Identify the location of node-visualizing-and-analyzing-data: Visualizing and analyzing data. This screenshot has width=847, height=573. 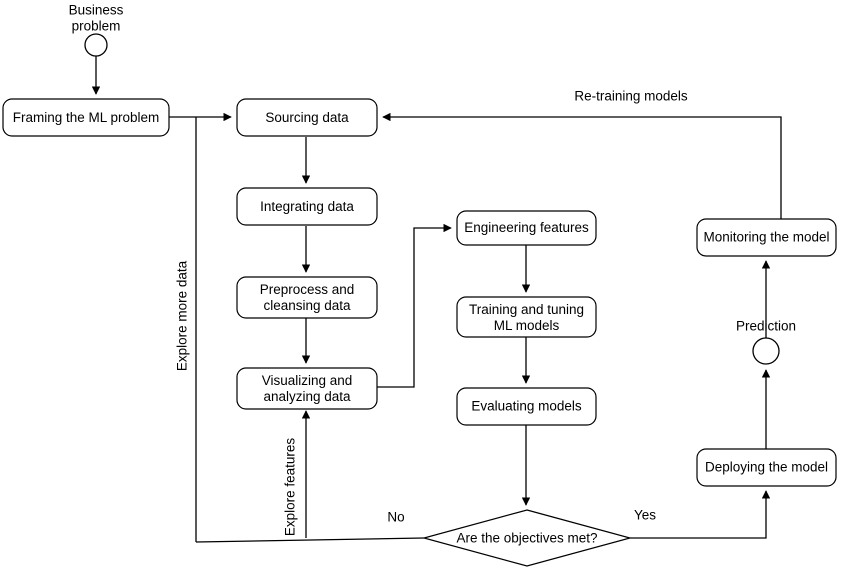
(307, 388).